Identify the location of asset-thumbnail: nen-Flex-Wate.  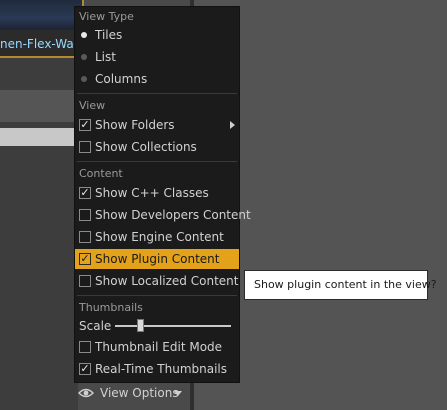
(42, 29).